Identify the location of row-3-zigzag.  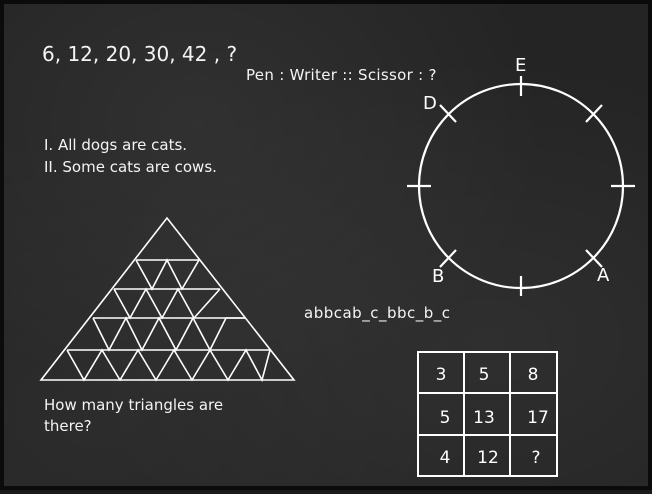
(168, 334).